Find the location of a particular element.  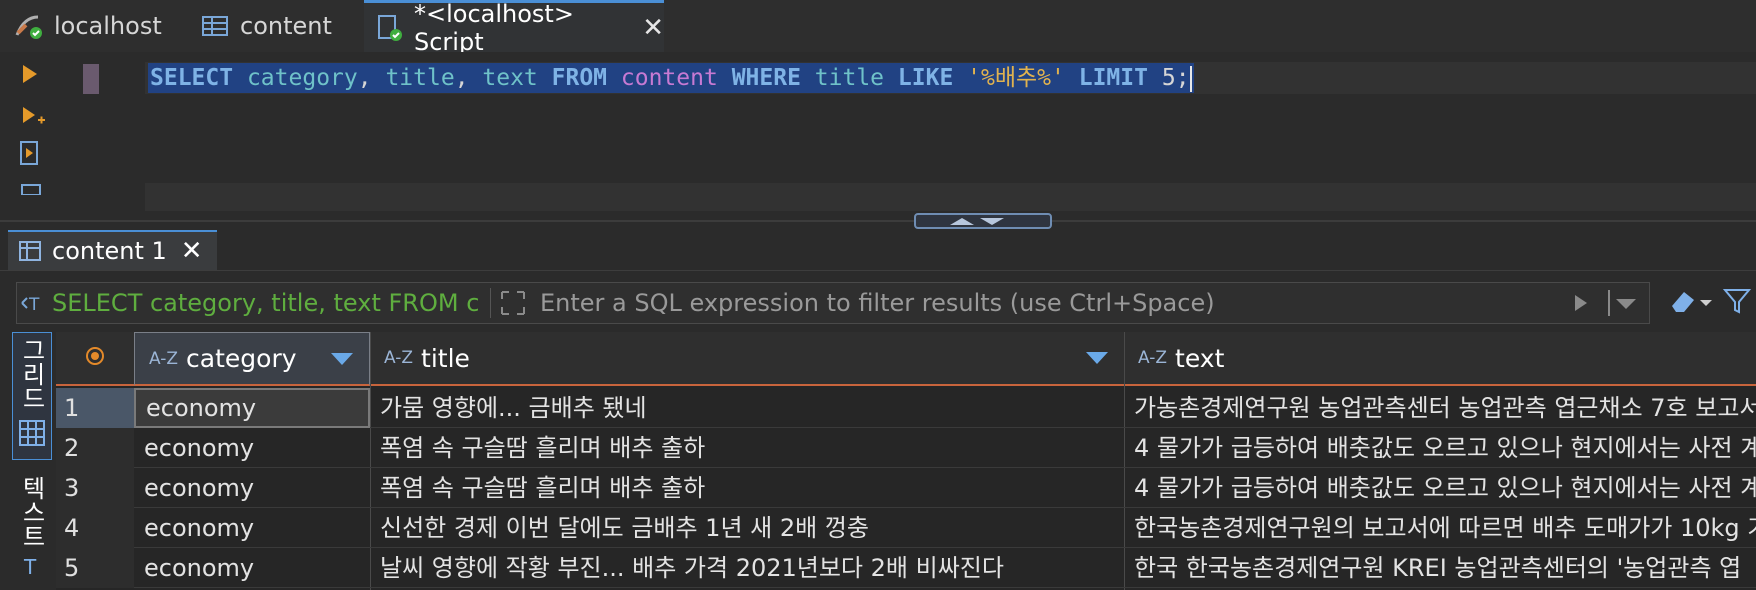

text-view-icon: T is located at coordinates (32, 570).